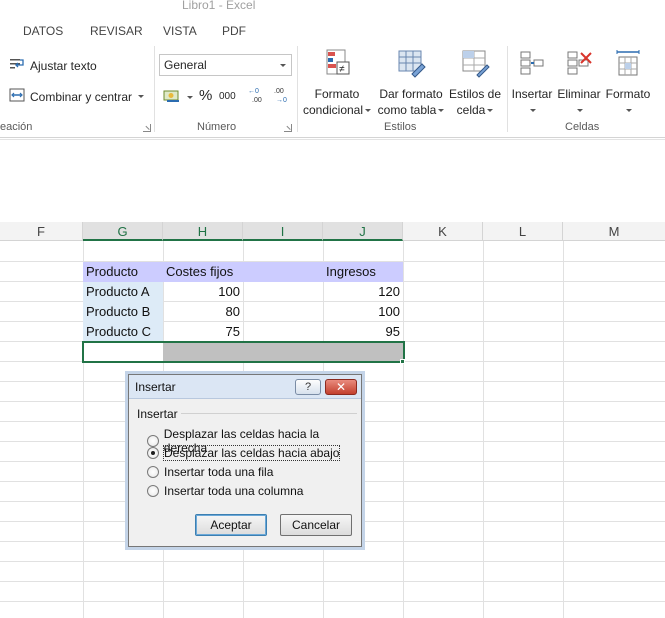 Image resolution: width=665 pixels, height=618 pixels. I want to click on thousands-button: 000, so click(227, 96).